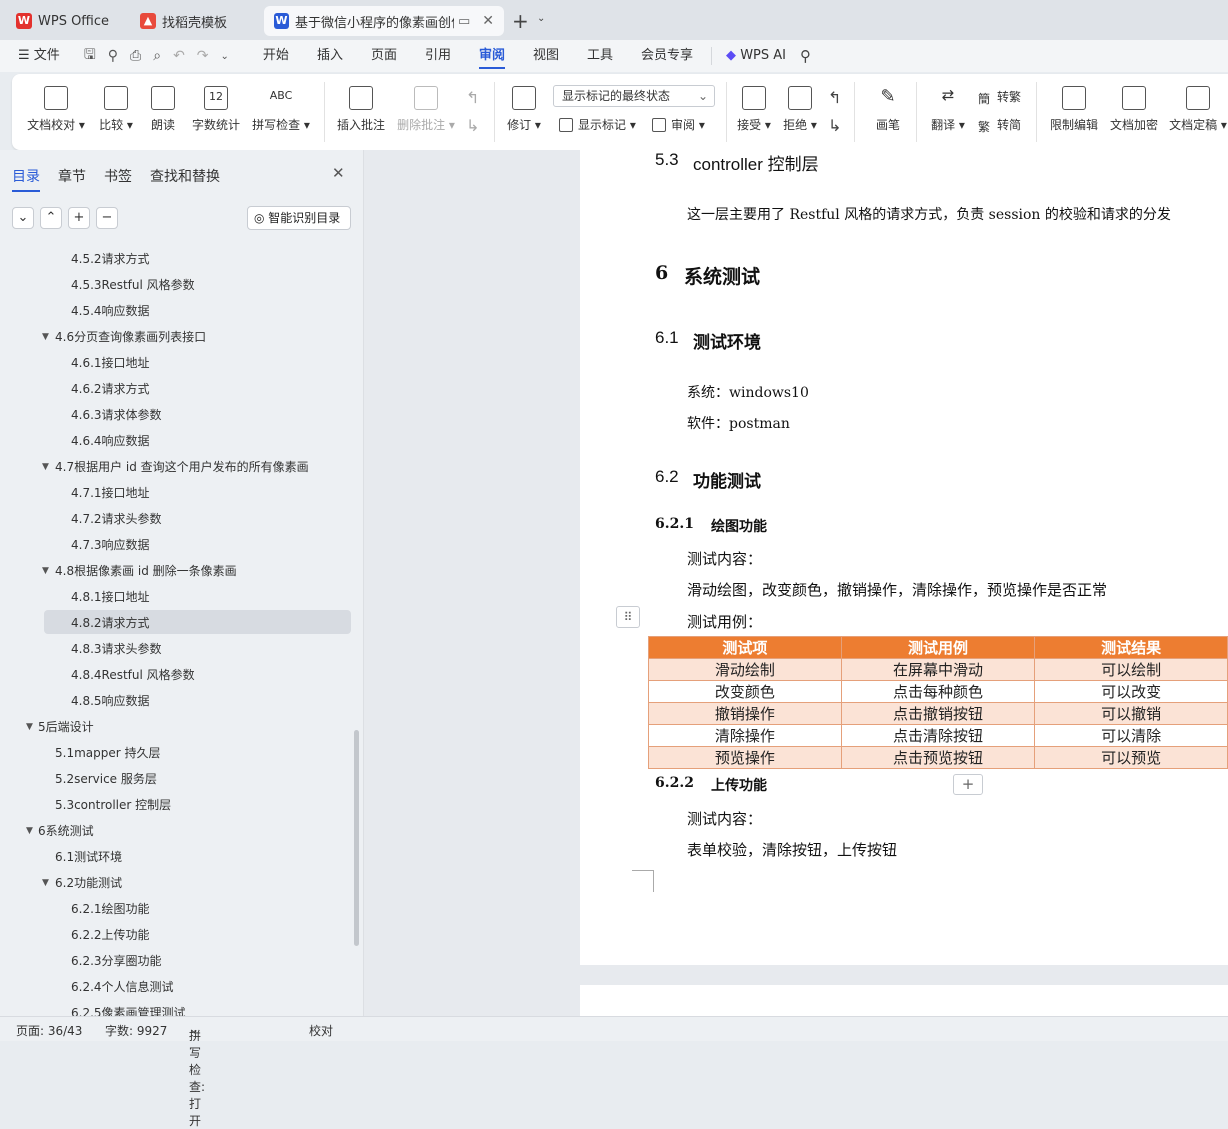 This screenshot has height=1129, width=1228. Describe the element at coordinates (834, 97) in the screenshot. I see `prev-change-icon: ↰` at that location.